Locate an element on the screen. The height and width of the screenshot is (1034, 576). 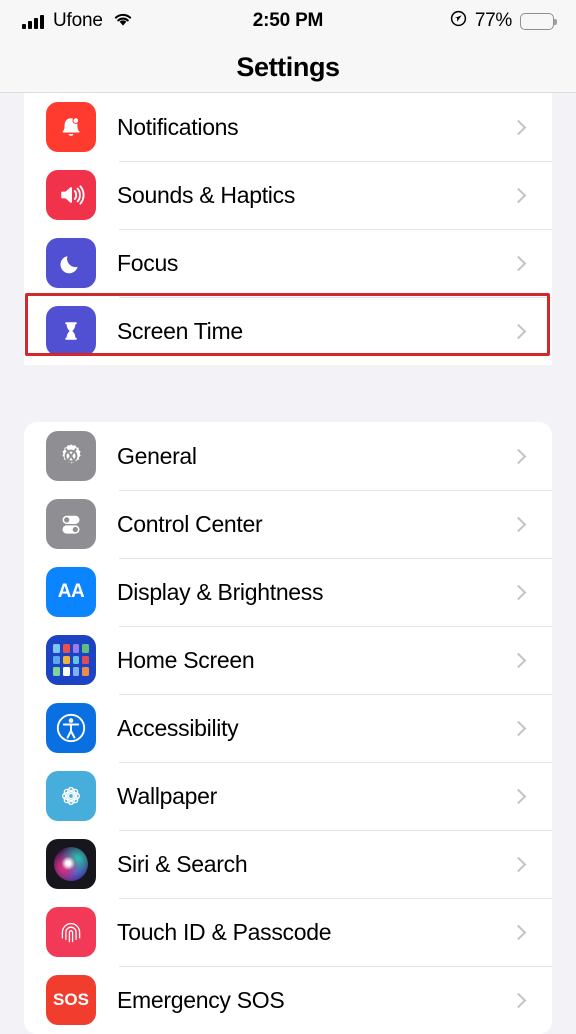
sos-icon: SOS is located at coordinates (71, 1000).